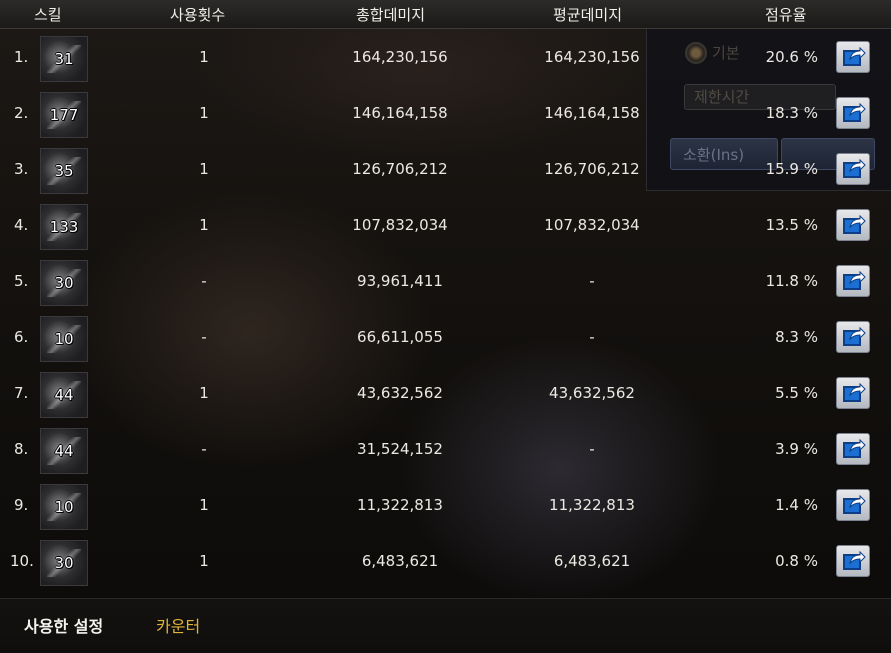  I want to click on row-average-damage: 164,230,156, so click(592, 57).